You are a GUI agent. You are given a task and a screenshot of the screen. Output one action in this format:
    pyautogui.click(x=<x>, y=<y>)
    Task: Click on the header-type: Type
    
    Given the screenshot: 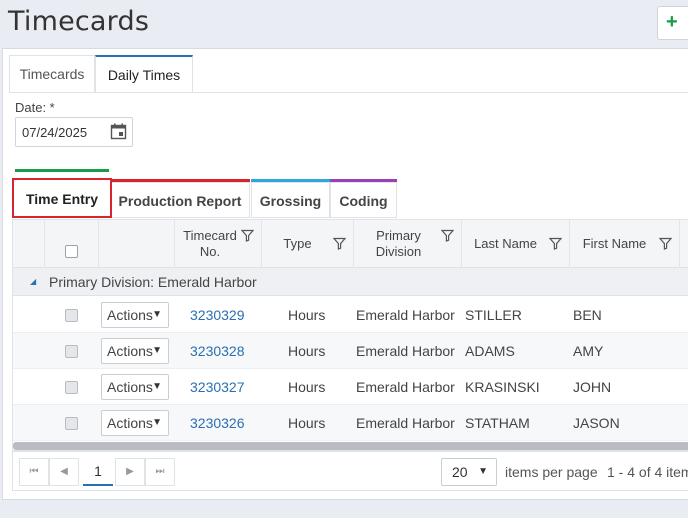 What is the action you would take?
    pyautogui.click(x=308, y=244)
    